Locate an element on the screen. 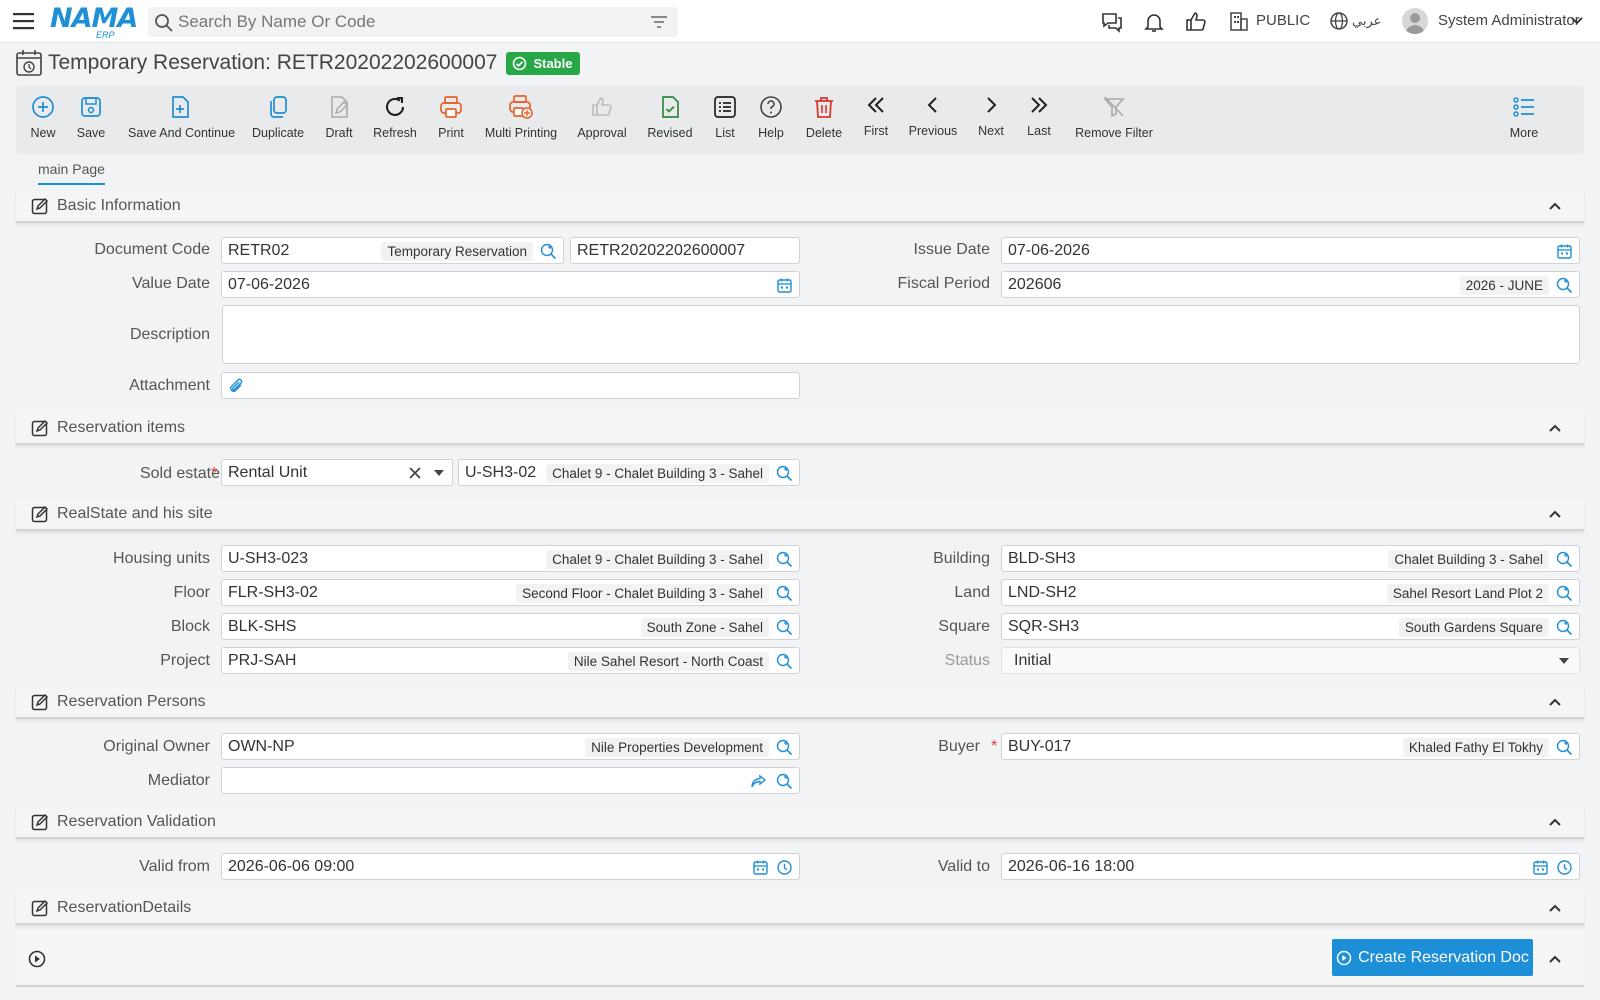 This screenshot has width=1600, height=1000. edit-icon is located at coordinates (40, 206).